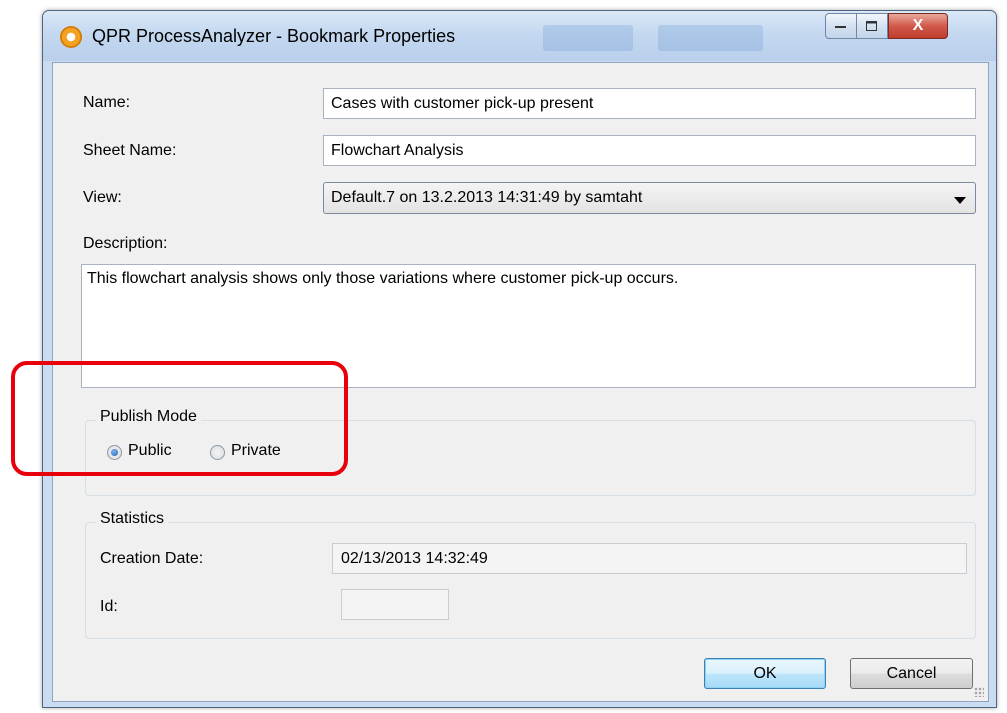 This screenshot has width=1007, height=713. What do you see at coordinates (911, 673) in the screenshot?
I see `cancel-button: Cancel` at bounding box center [911, 673].